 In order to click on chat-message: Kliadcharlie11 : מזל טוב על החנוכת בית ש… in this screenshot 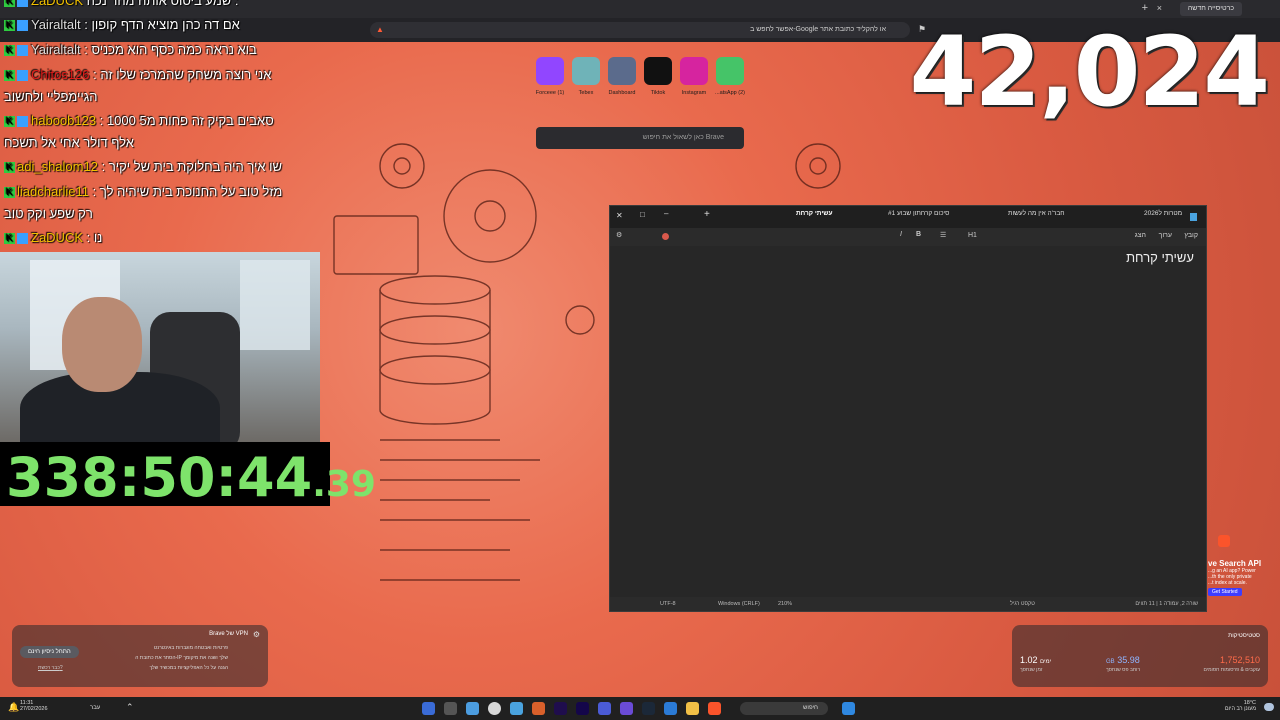, I will do `click(143, 191)`.